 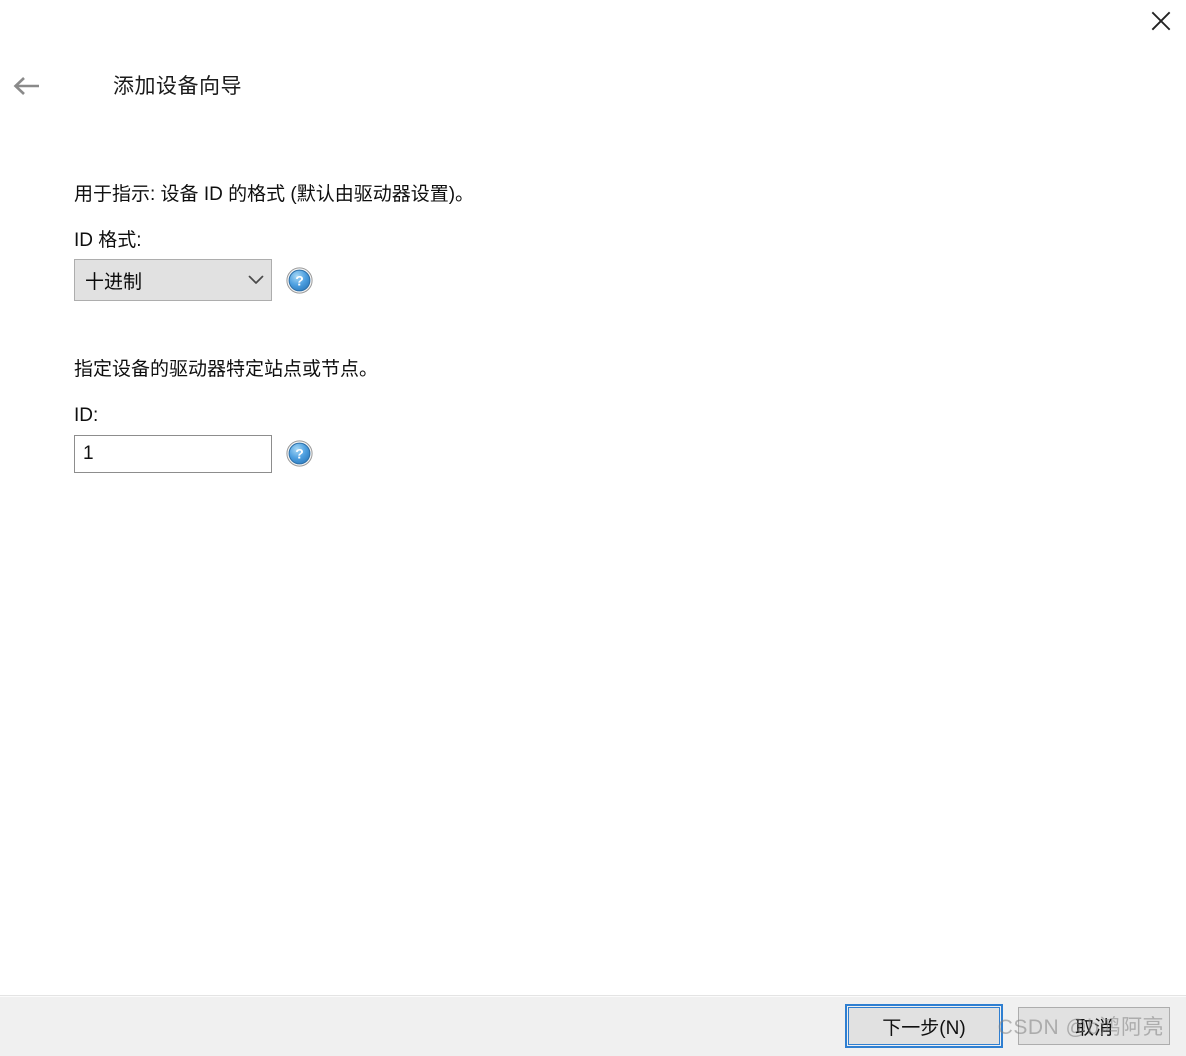 What do you see at coordinates (173, 280) in the screenshot?
I see `id-format-select: 十进制` at bounding box center [173, 280].